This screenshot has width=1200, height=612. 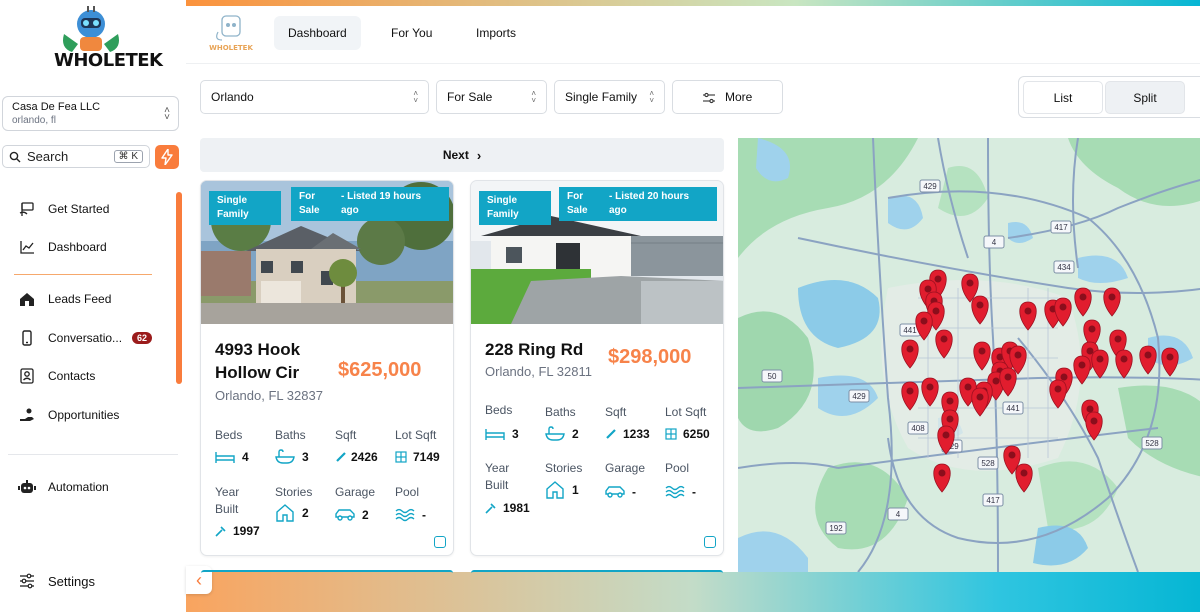 I want to click on year-built-value: 1981, so click(x=507, y=508).